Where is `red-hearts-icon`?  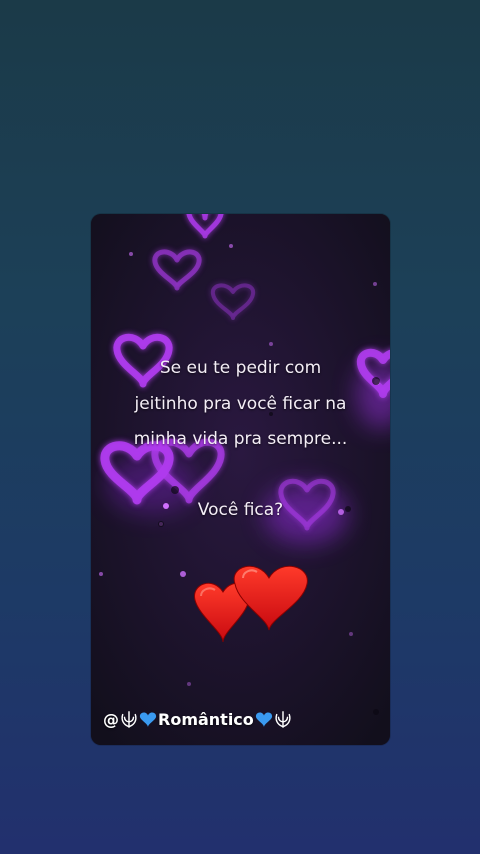
red-hearts-icon is located at coordinates (251, 604).